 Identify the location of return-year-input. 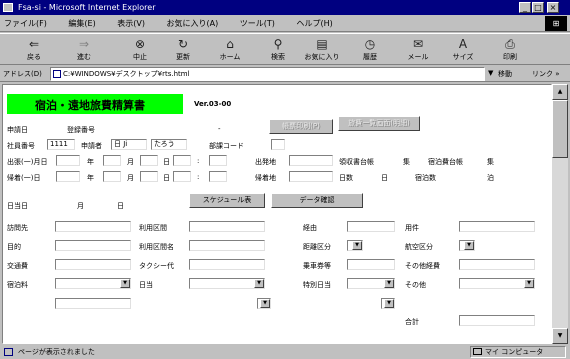
(68, 176).